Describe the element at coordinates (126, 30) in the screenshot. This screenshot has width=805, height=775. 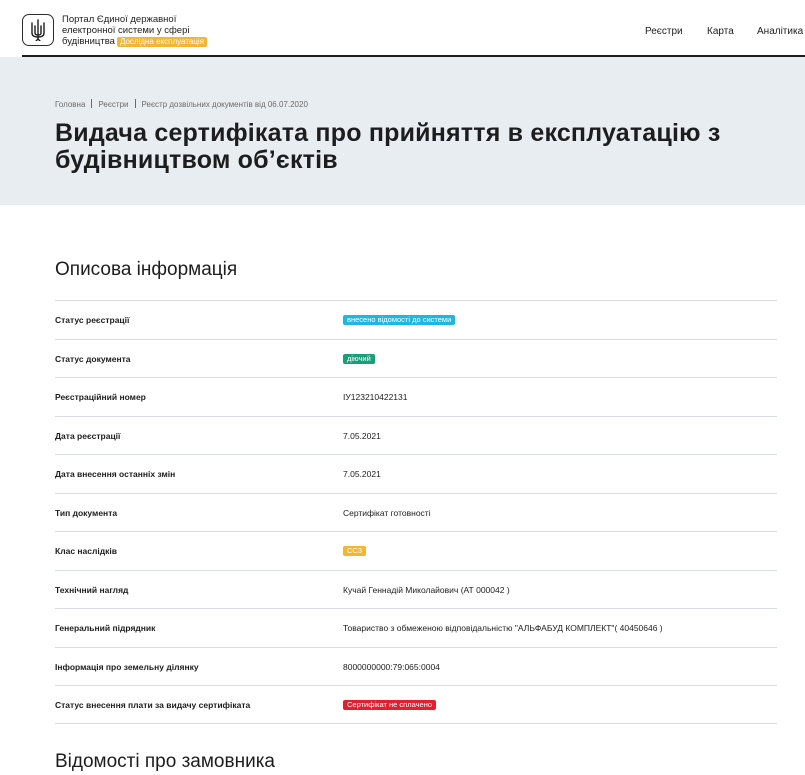
I see `portal-name-line2: електронної системи у сфері` at that location.